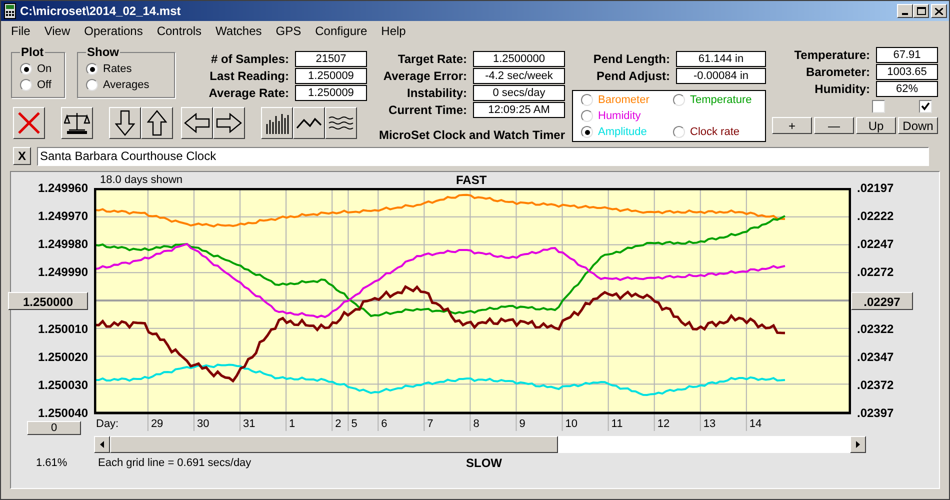 This screenshot has height=500, width=950. Describe the element at coordinates (632, 76) in the screenshot. I see `field-label: Pend Adjust:` at that location.